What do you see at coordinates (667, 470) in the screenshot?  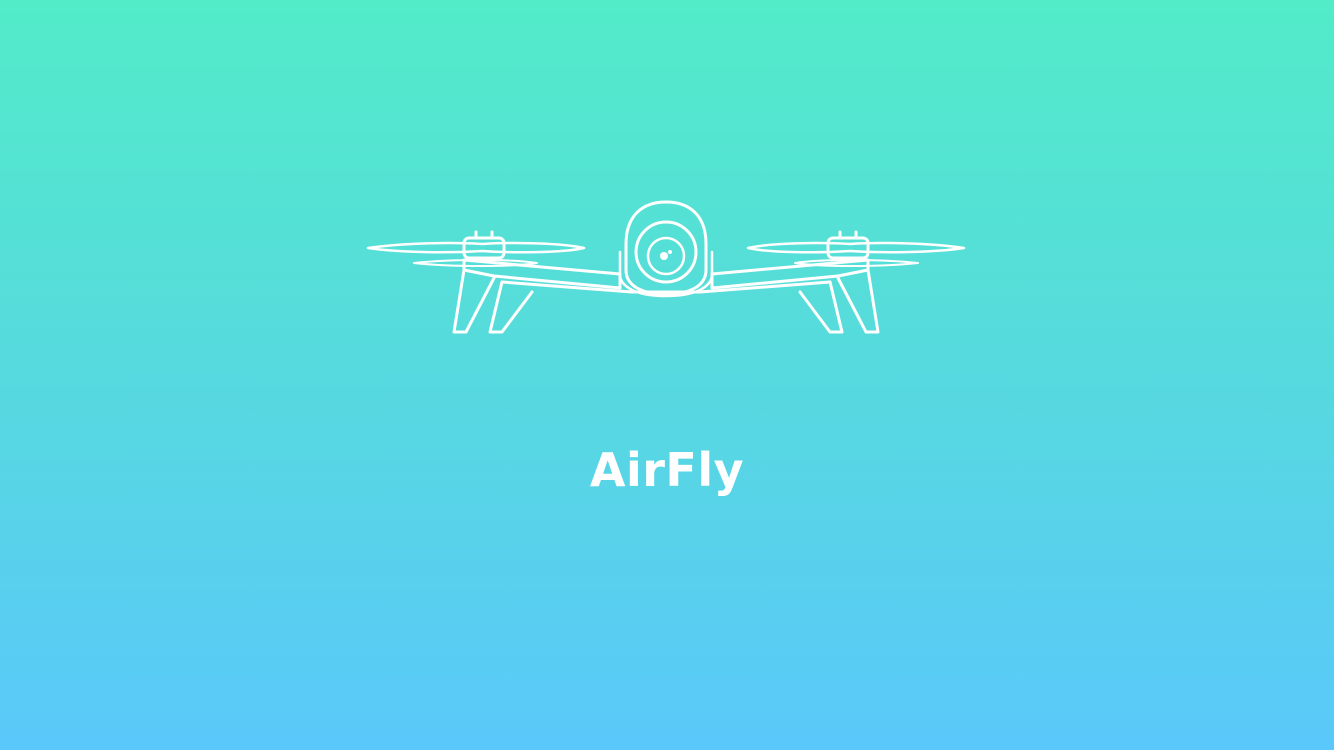 I see `app-name: AirFly` at bounding box center [667, 470].